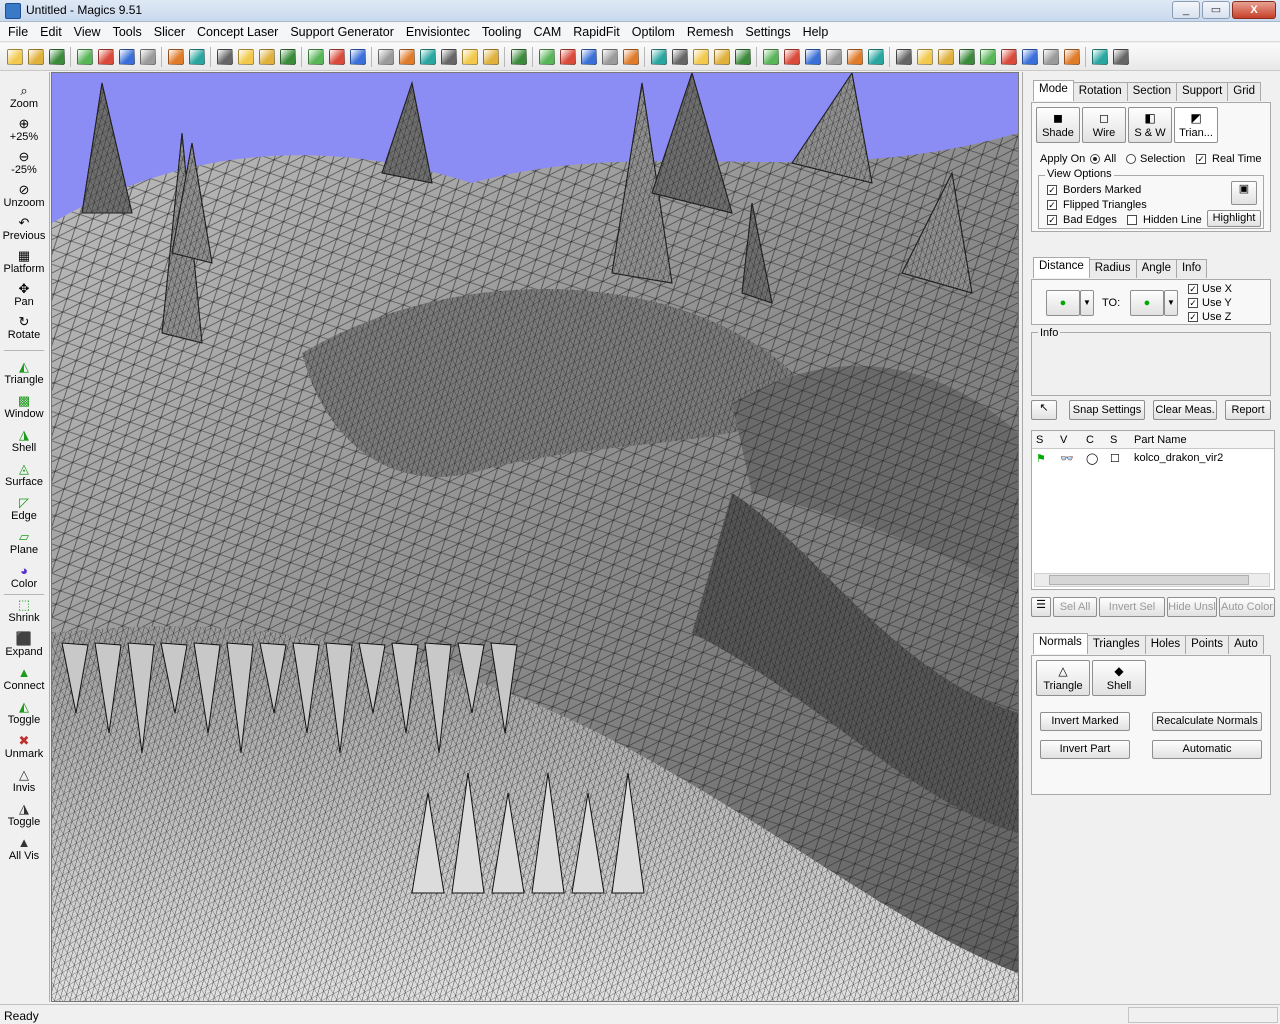  I want to click on open-file-icon, so click(35, 56).